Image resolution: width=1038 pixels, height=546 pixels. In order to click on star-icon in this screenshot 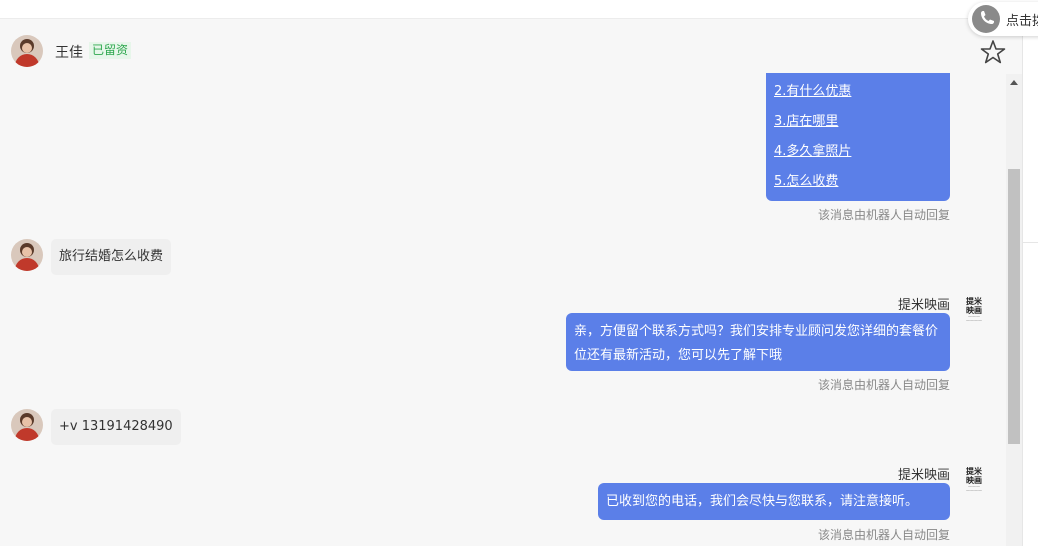, I will do `click(993, 52)`.